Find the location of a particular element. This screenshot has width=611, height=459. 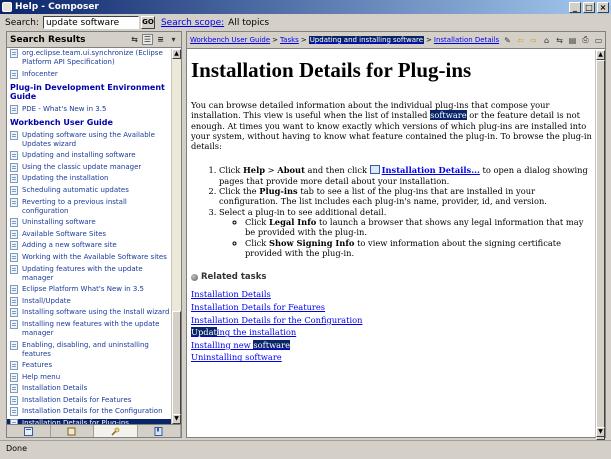

minimize-button: _ is located at coordinates (575, 7).